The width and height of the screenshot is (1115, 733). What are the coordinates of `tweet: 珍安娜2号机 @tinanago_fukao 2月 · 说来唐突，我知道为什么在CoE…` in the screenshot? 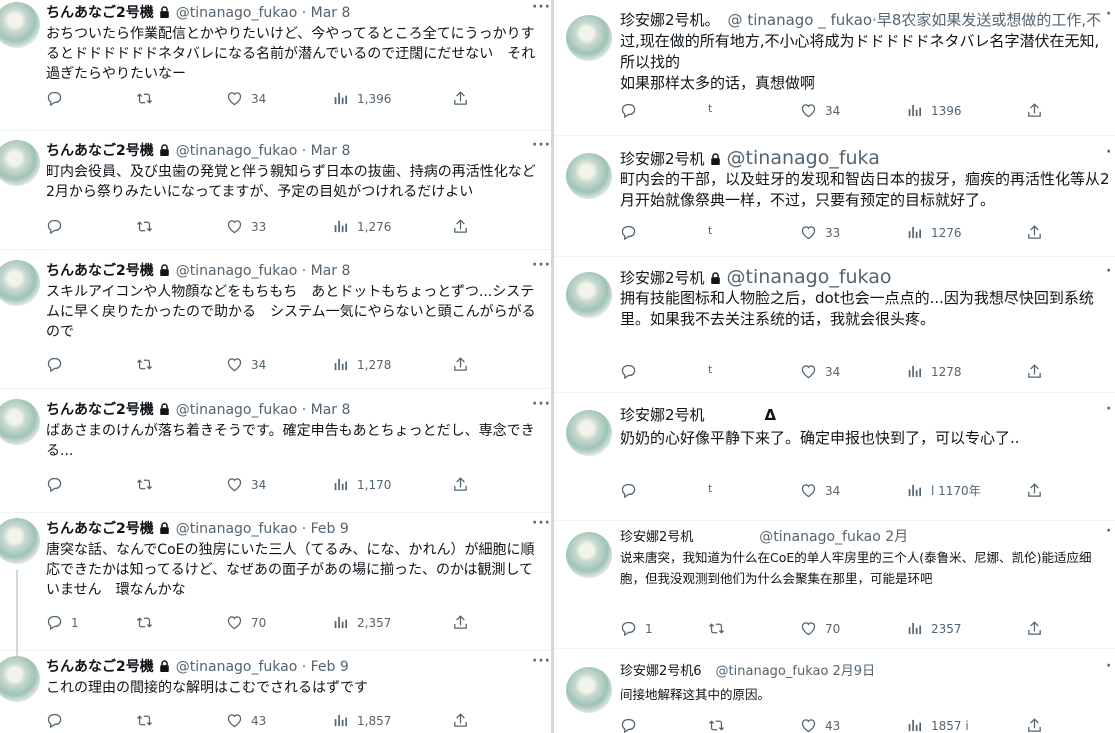 It's located at (834, 584).